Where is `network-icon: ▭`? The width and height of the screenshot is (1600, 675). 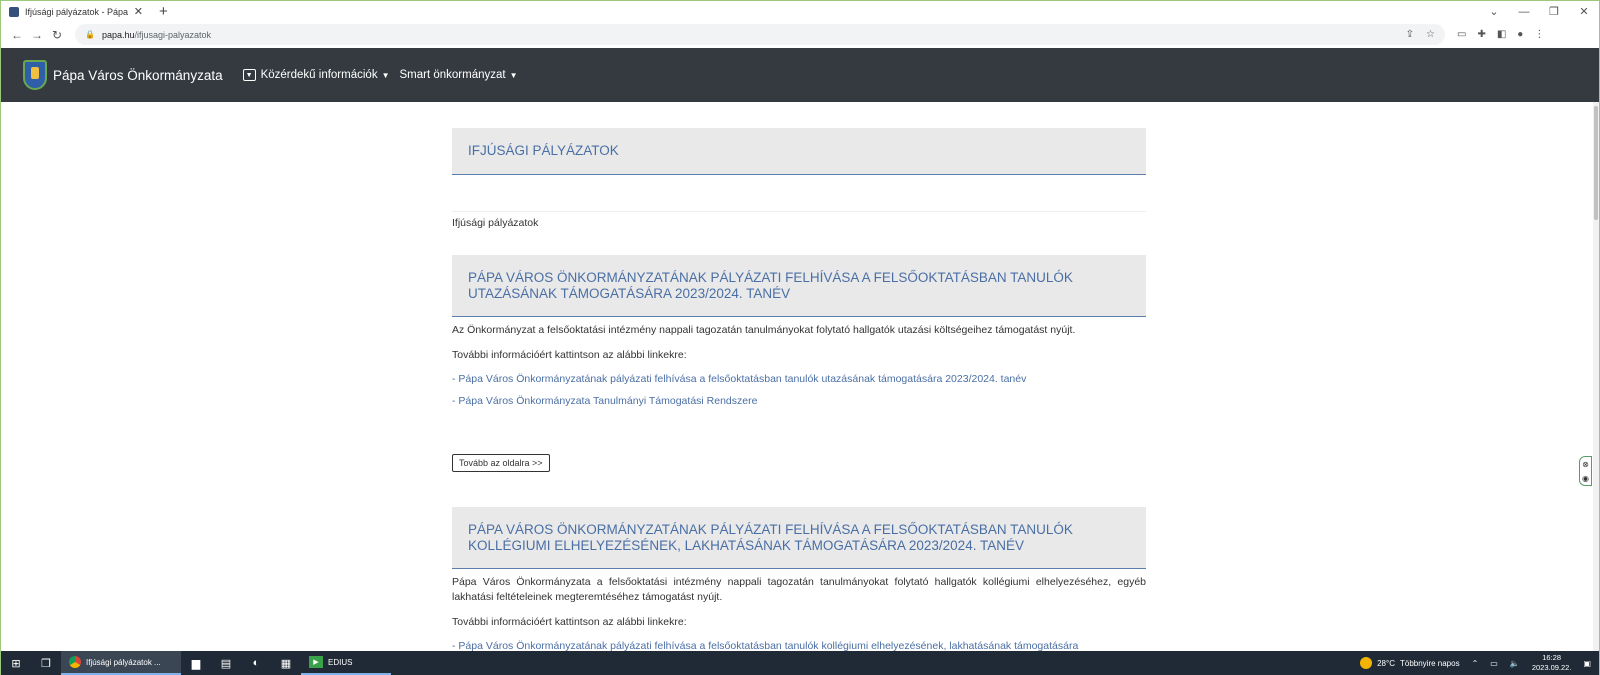
network-icon: ▭ is located at coordinates (1494, 663).